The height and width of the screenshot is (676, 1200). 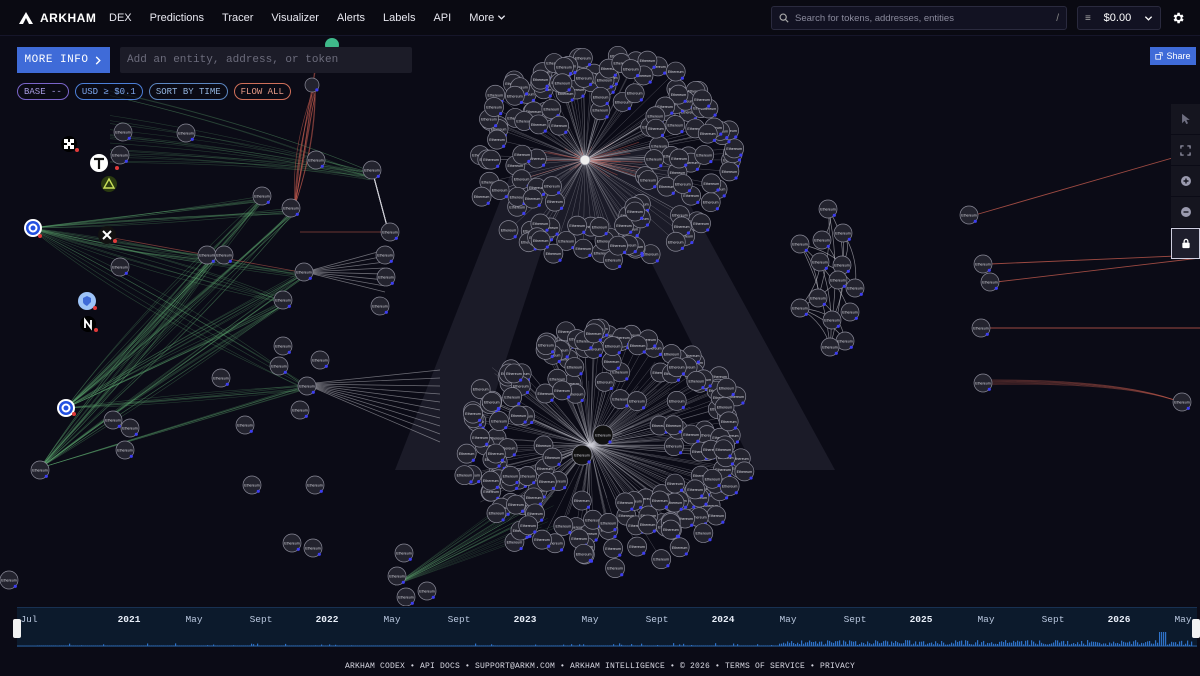 What do you see at coordinates (312, 85) in the screenshot?
I see `graph-node` at bounding box center [312, 85].